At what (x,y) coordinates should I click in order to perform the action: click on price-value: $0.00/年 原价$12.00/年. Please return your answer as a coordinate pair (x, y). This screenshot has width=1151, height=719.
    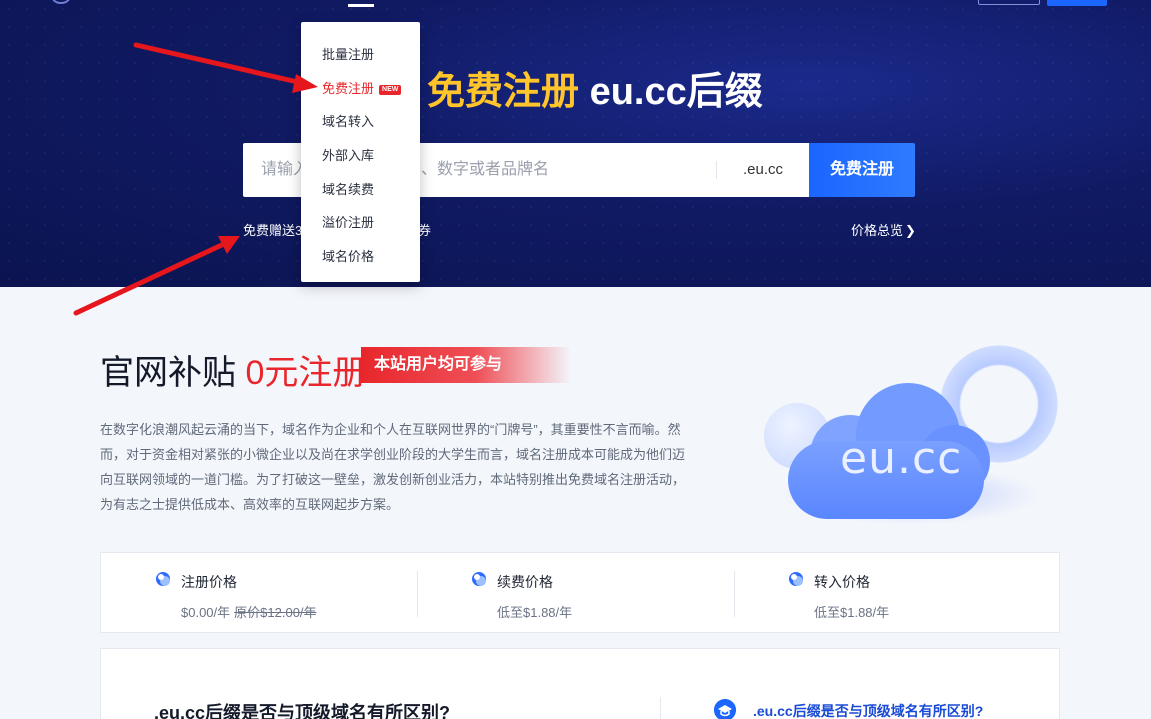
    Looking at the image, I should click on (249, 611).